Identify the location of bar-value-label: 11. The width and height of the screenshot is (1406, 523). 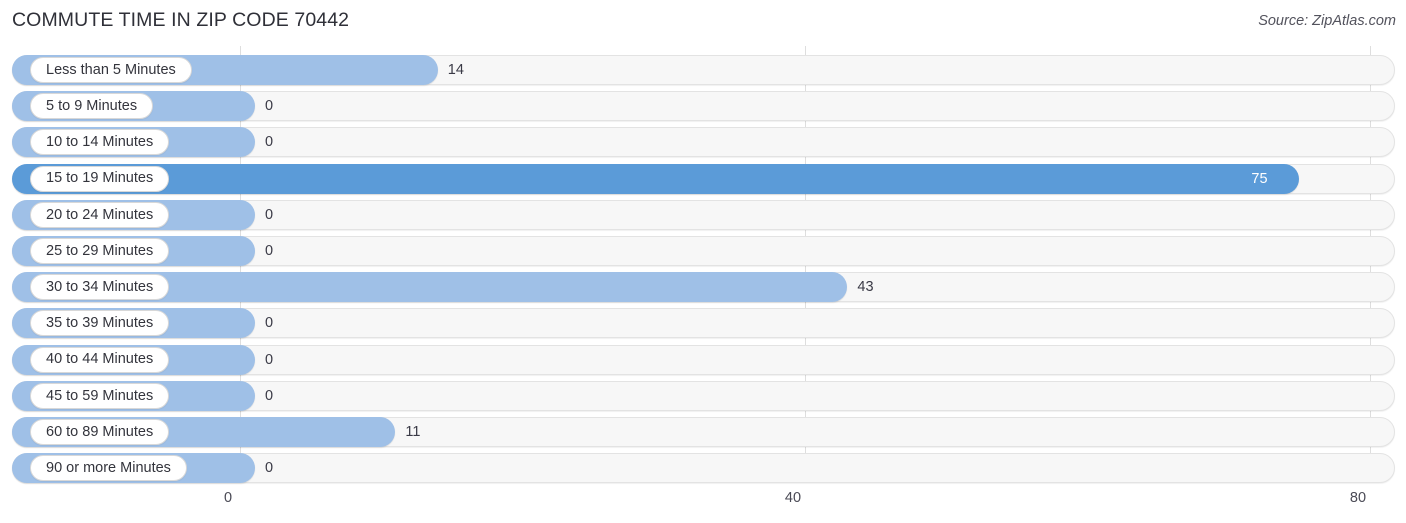
(413, 432).